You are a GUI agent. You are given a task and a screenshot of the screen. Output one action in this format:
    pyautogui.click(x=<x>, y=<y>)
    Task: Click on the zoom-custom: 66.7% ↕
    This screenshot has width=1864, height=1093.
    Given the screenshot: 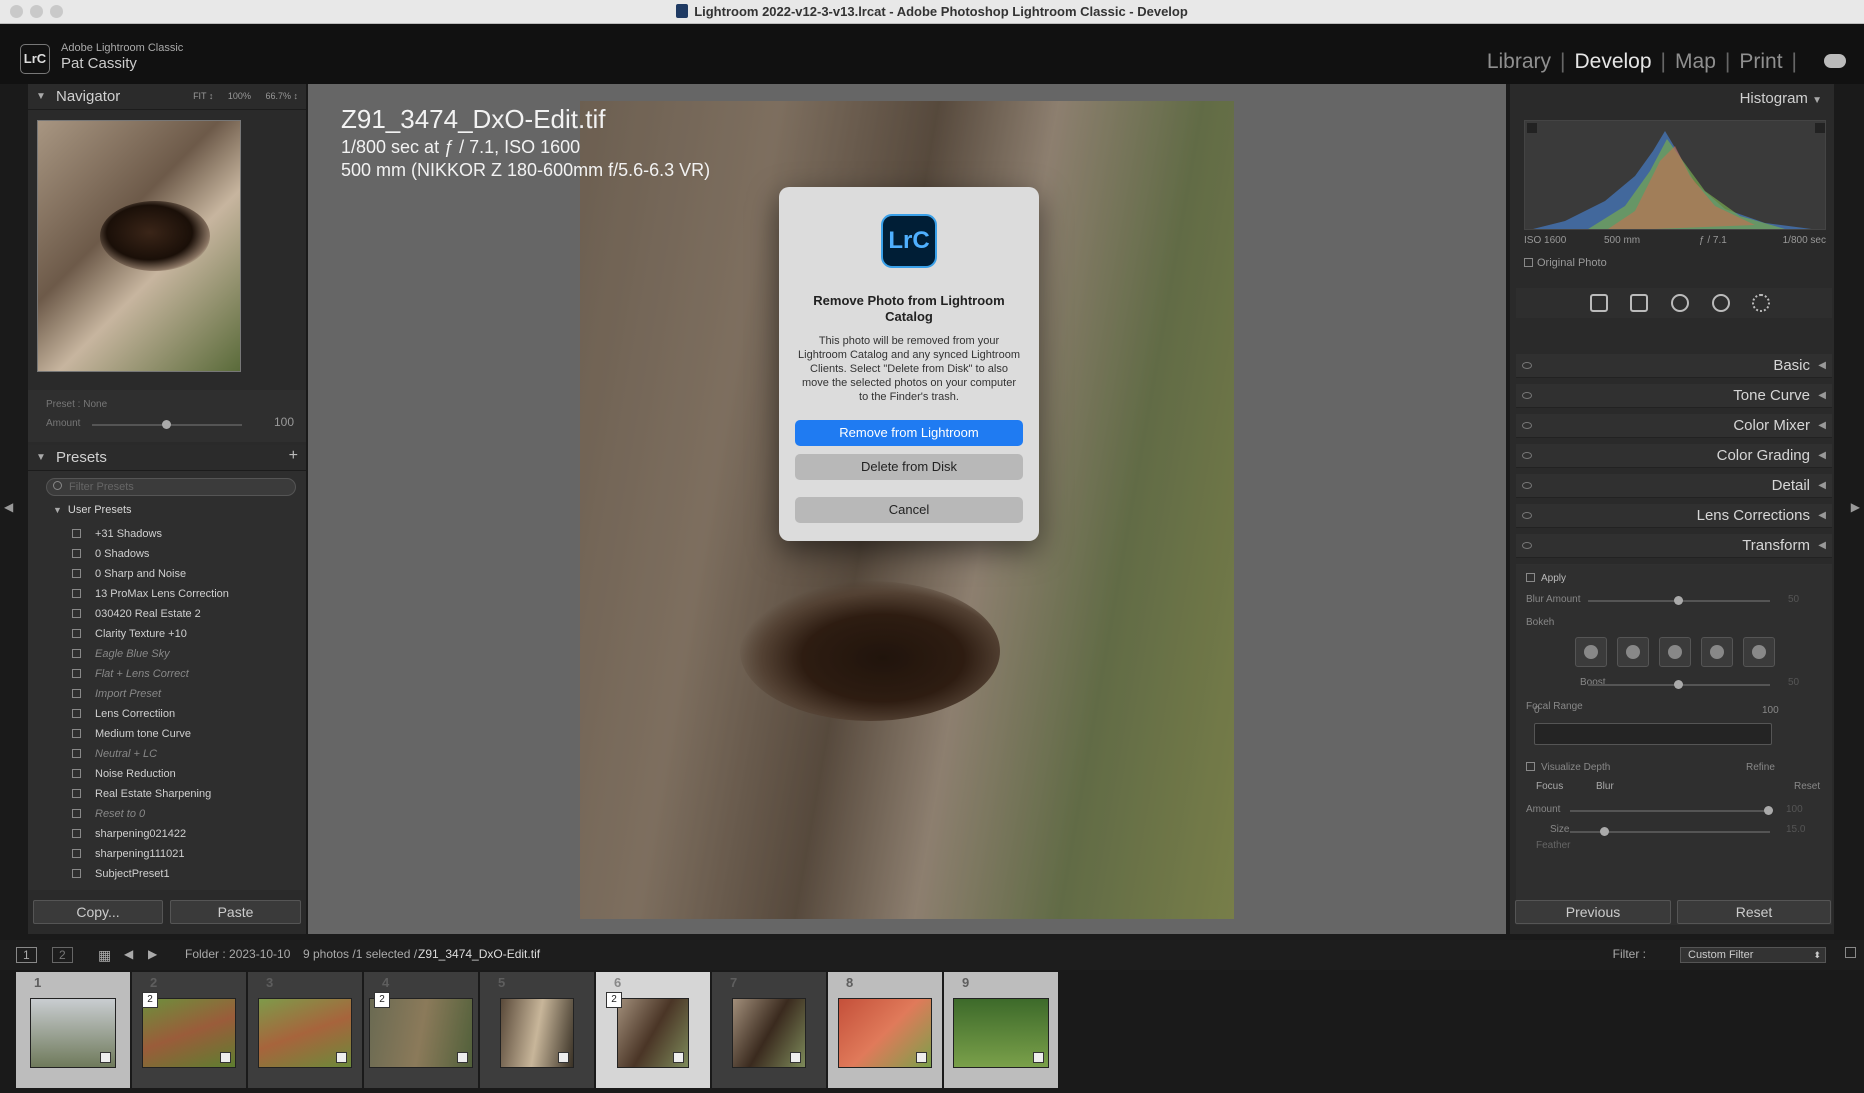 What is the action you would take?
    pyautogui.click(x=281, y=96)
    